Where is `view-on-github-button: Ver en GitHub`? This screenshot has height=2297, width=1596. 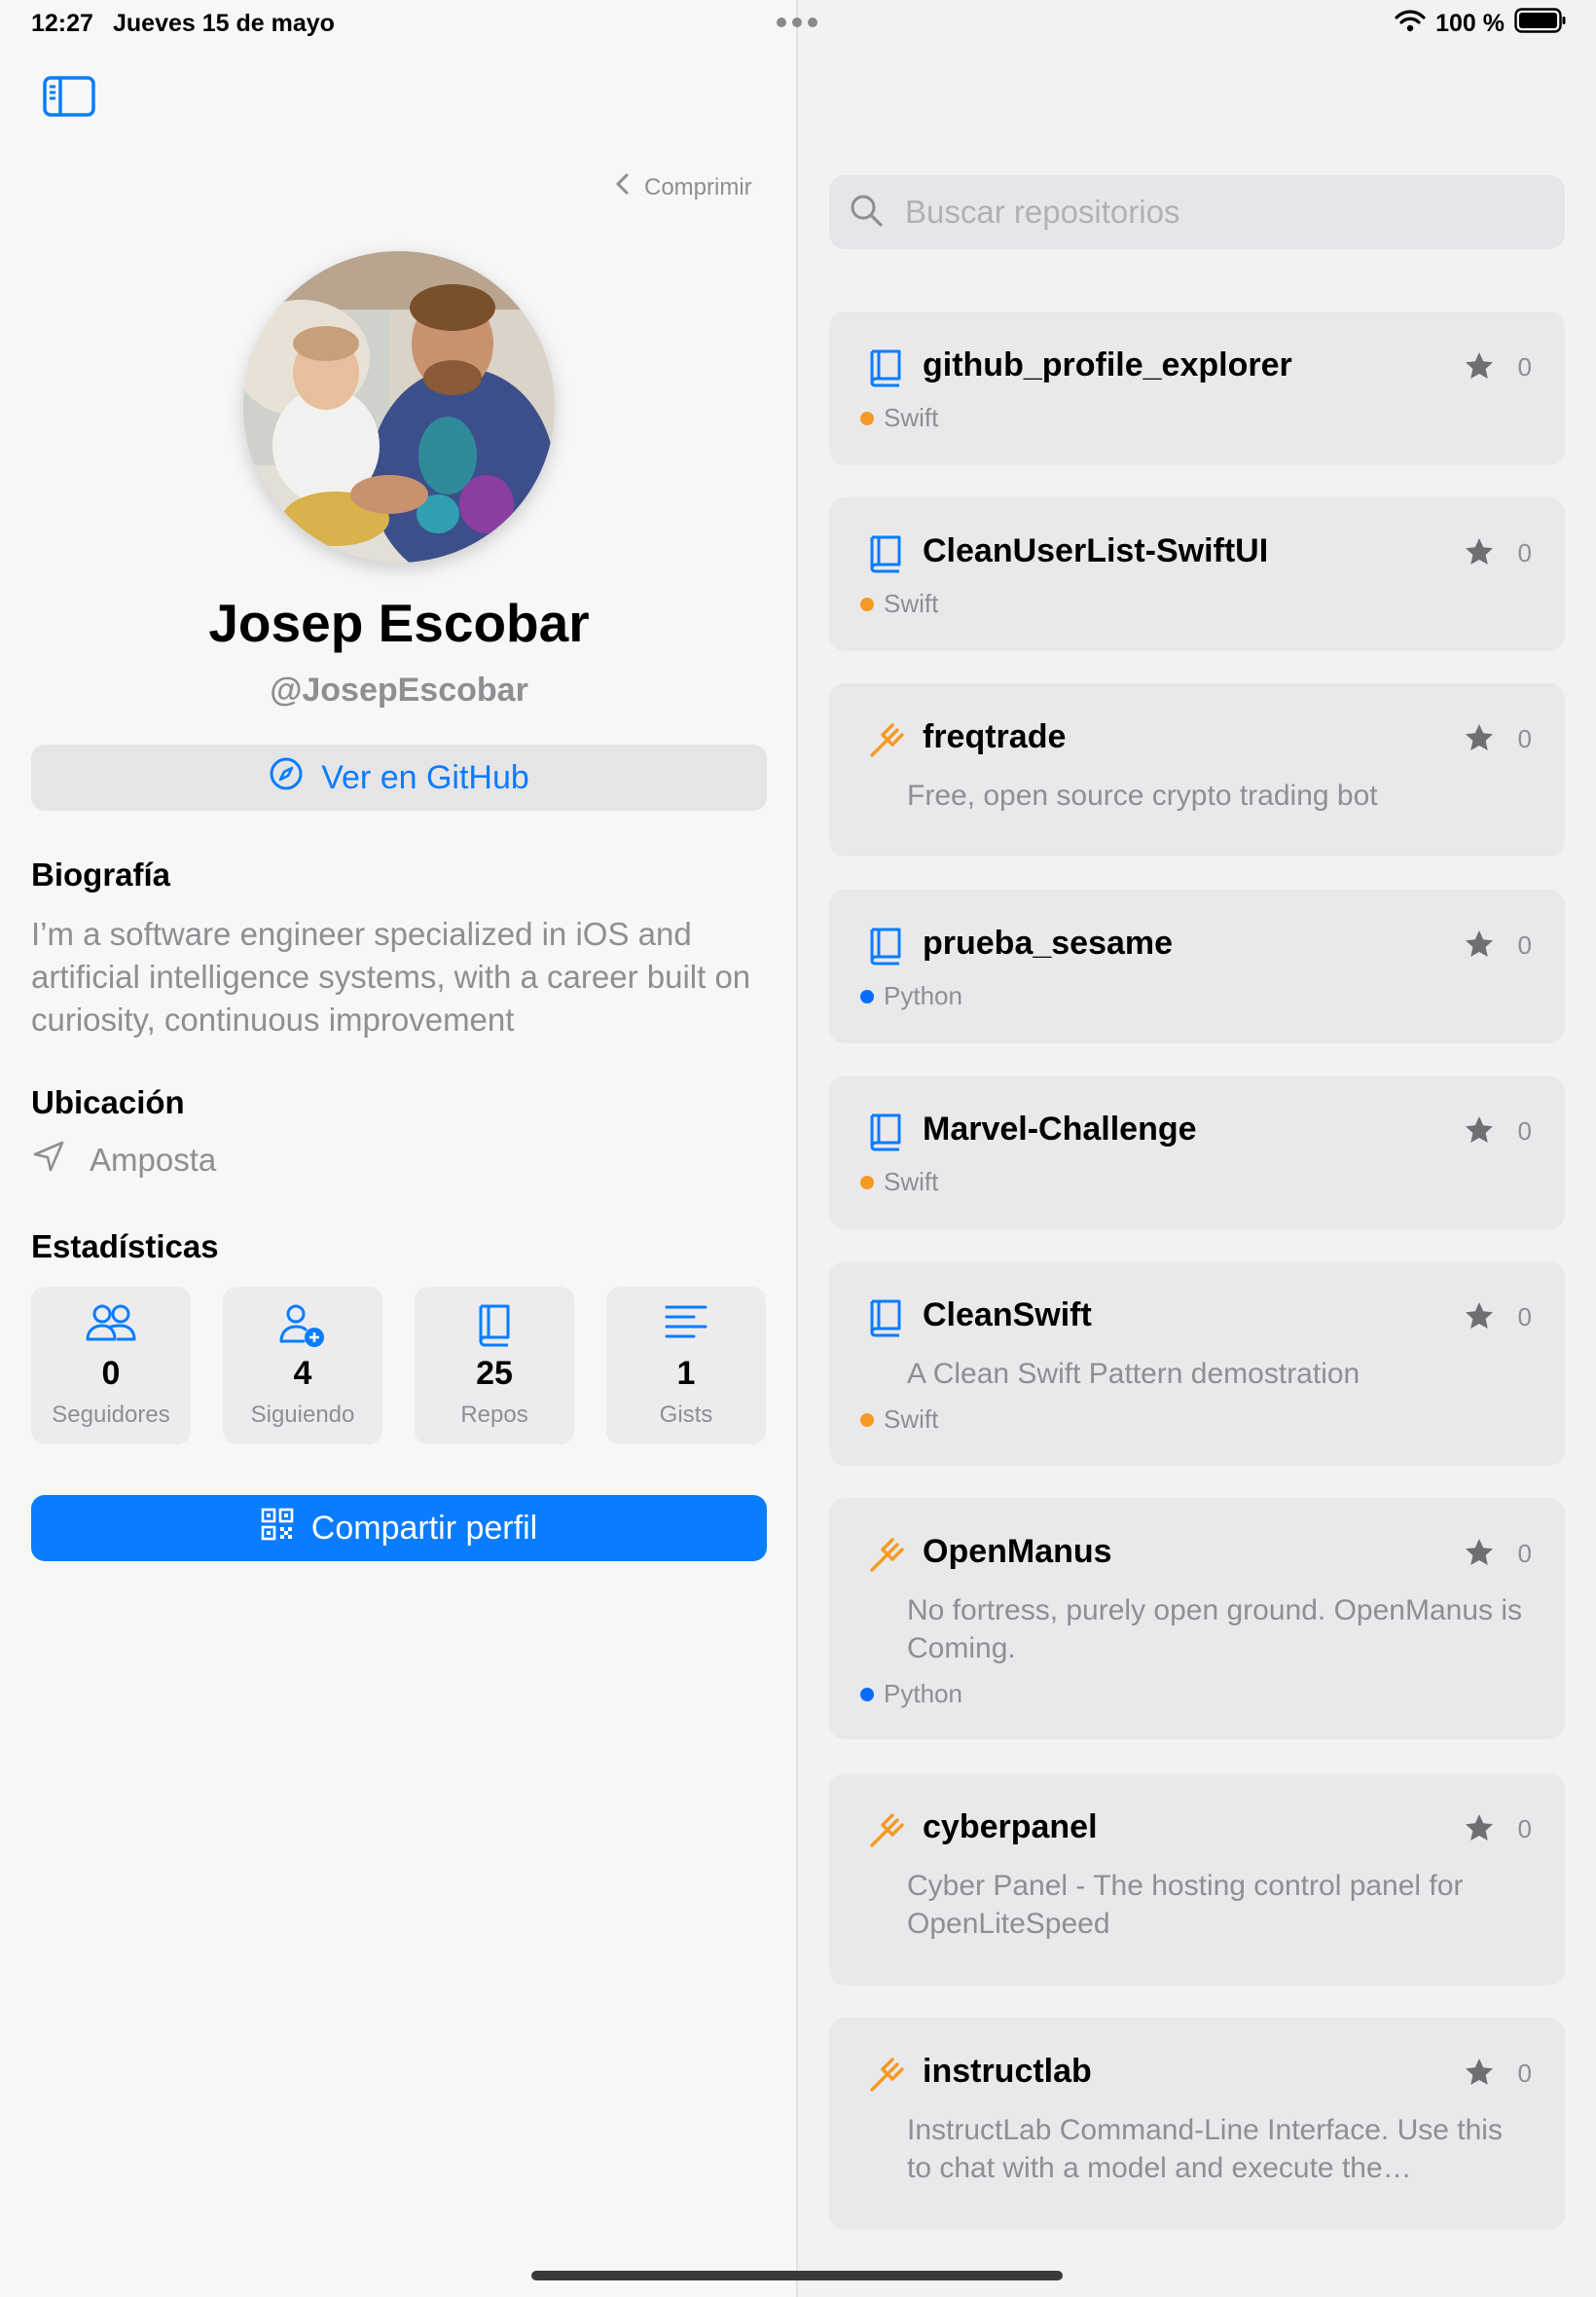 view-on-github-button: Ver en GitHub is located at coordinates (399, 778).